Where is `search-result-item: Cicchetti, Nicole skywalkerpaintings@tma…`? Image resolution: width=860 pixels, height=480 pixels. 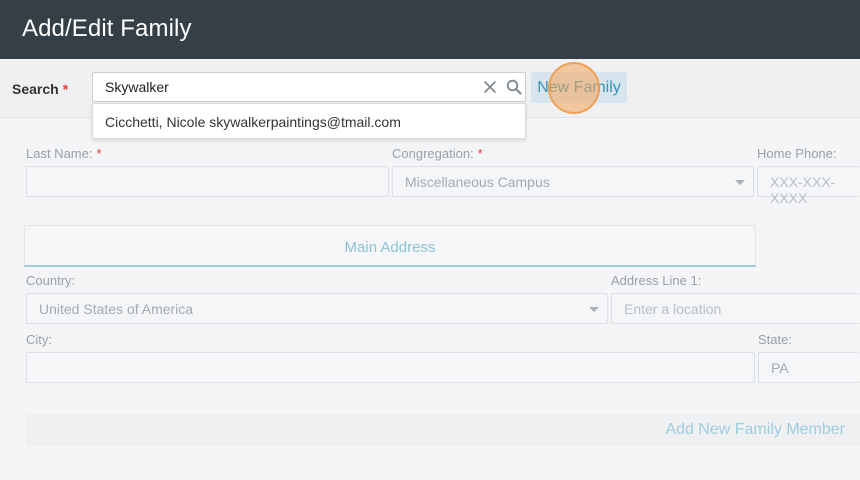
search-result-item: Cicchetti, Nicole skywalkerpaintings@tma… is located at coordinates (253, 122).